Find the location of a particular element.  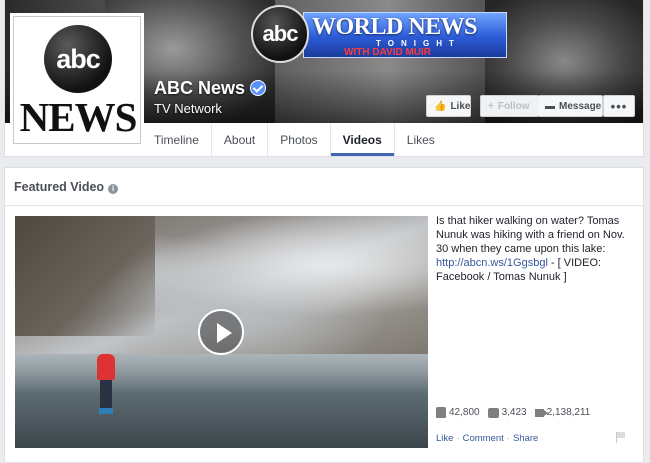

profile-picture: abc NEWS is located at coordinates (77, 80).